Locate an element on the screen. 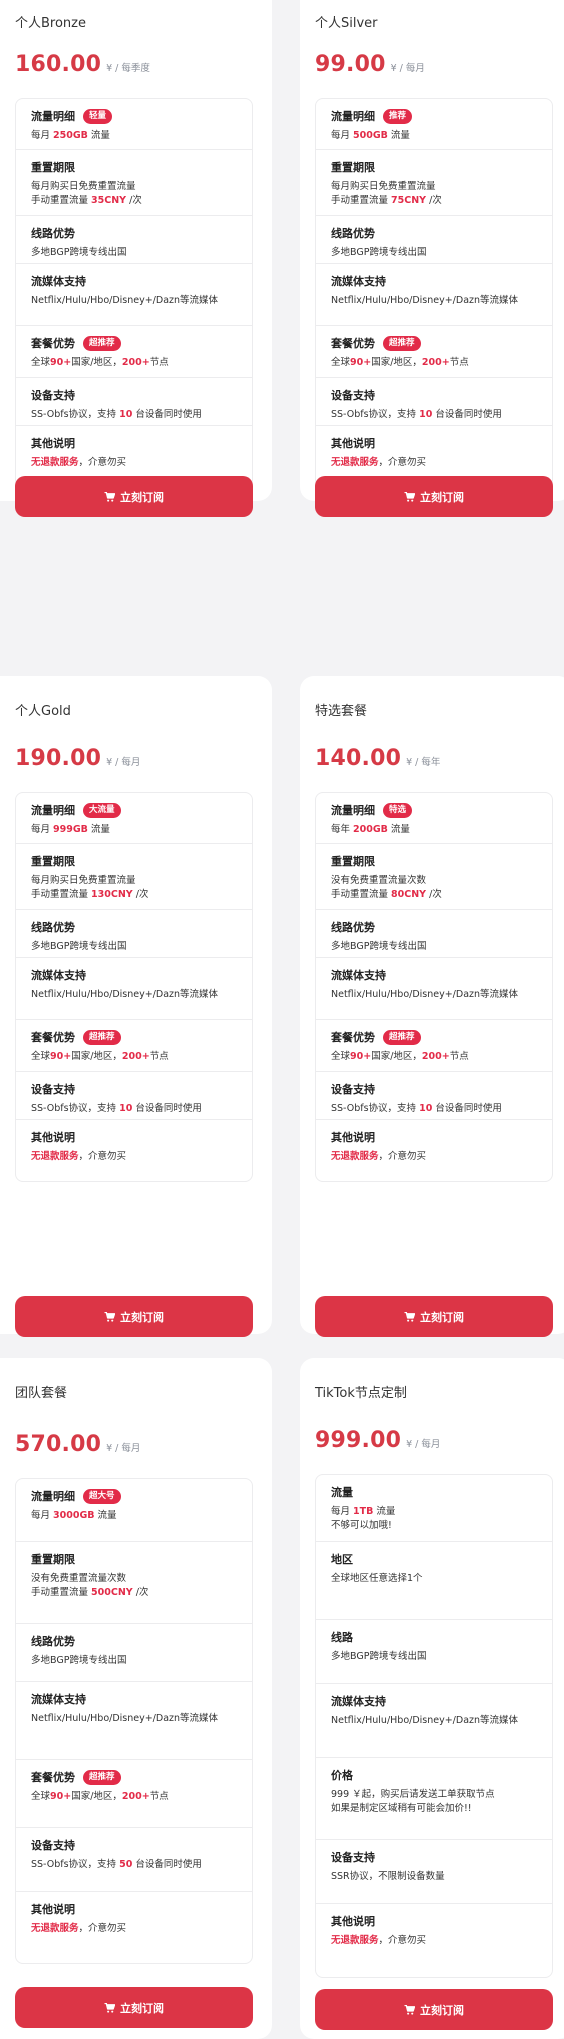 The height and width of the screenshot is (2039, 564). feature-title-text: 地区 is located at coordinates (342, 1559).